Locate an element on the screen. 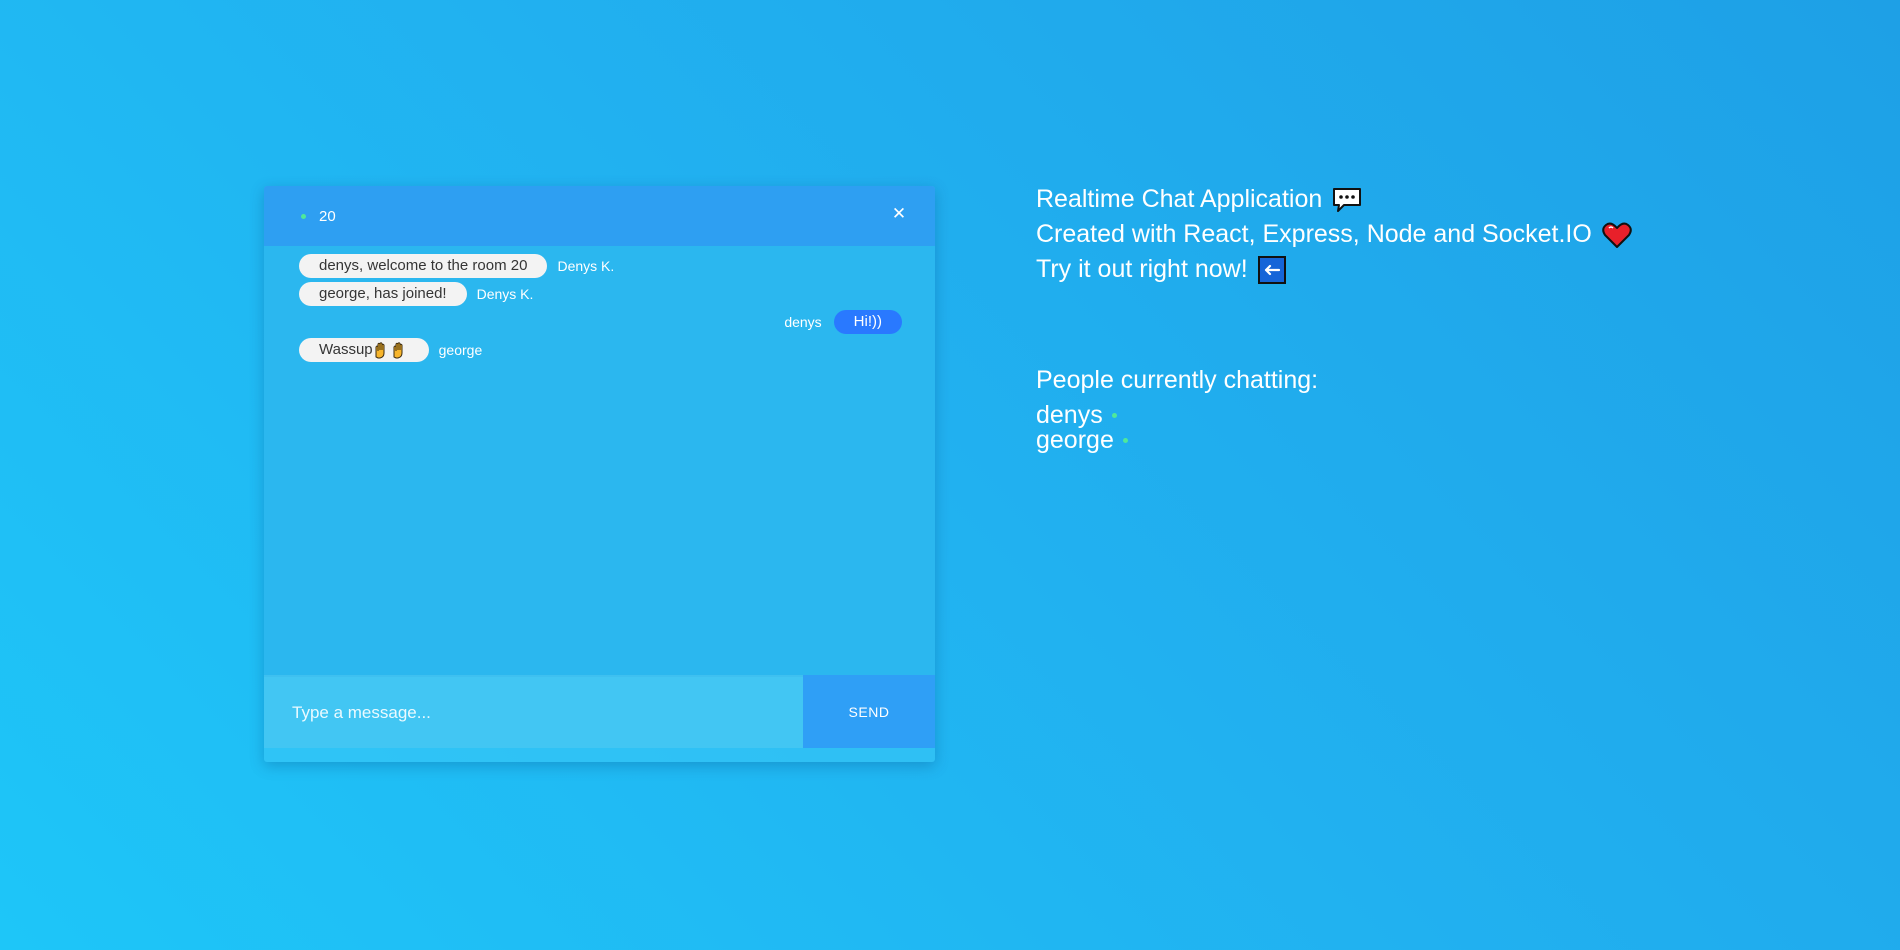 The width and height of the screenshot is (1900, 950). message-sender: denys is located at coordinates (803, 322).